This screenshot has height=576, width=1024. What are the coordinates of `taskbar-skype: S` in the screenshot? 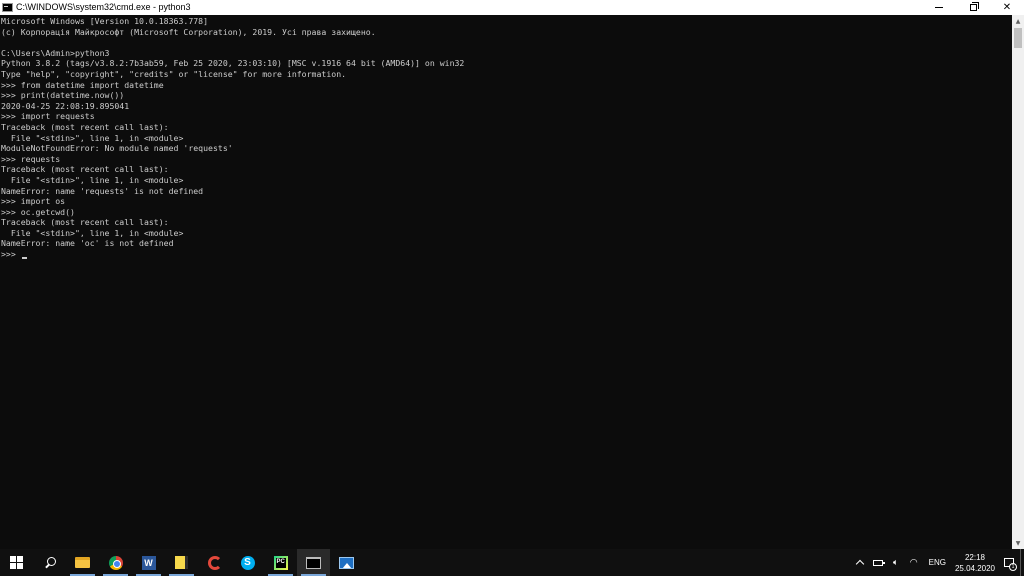 It's located at (247, 562).